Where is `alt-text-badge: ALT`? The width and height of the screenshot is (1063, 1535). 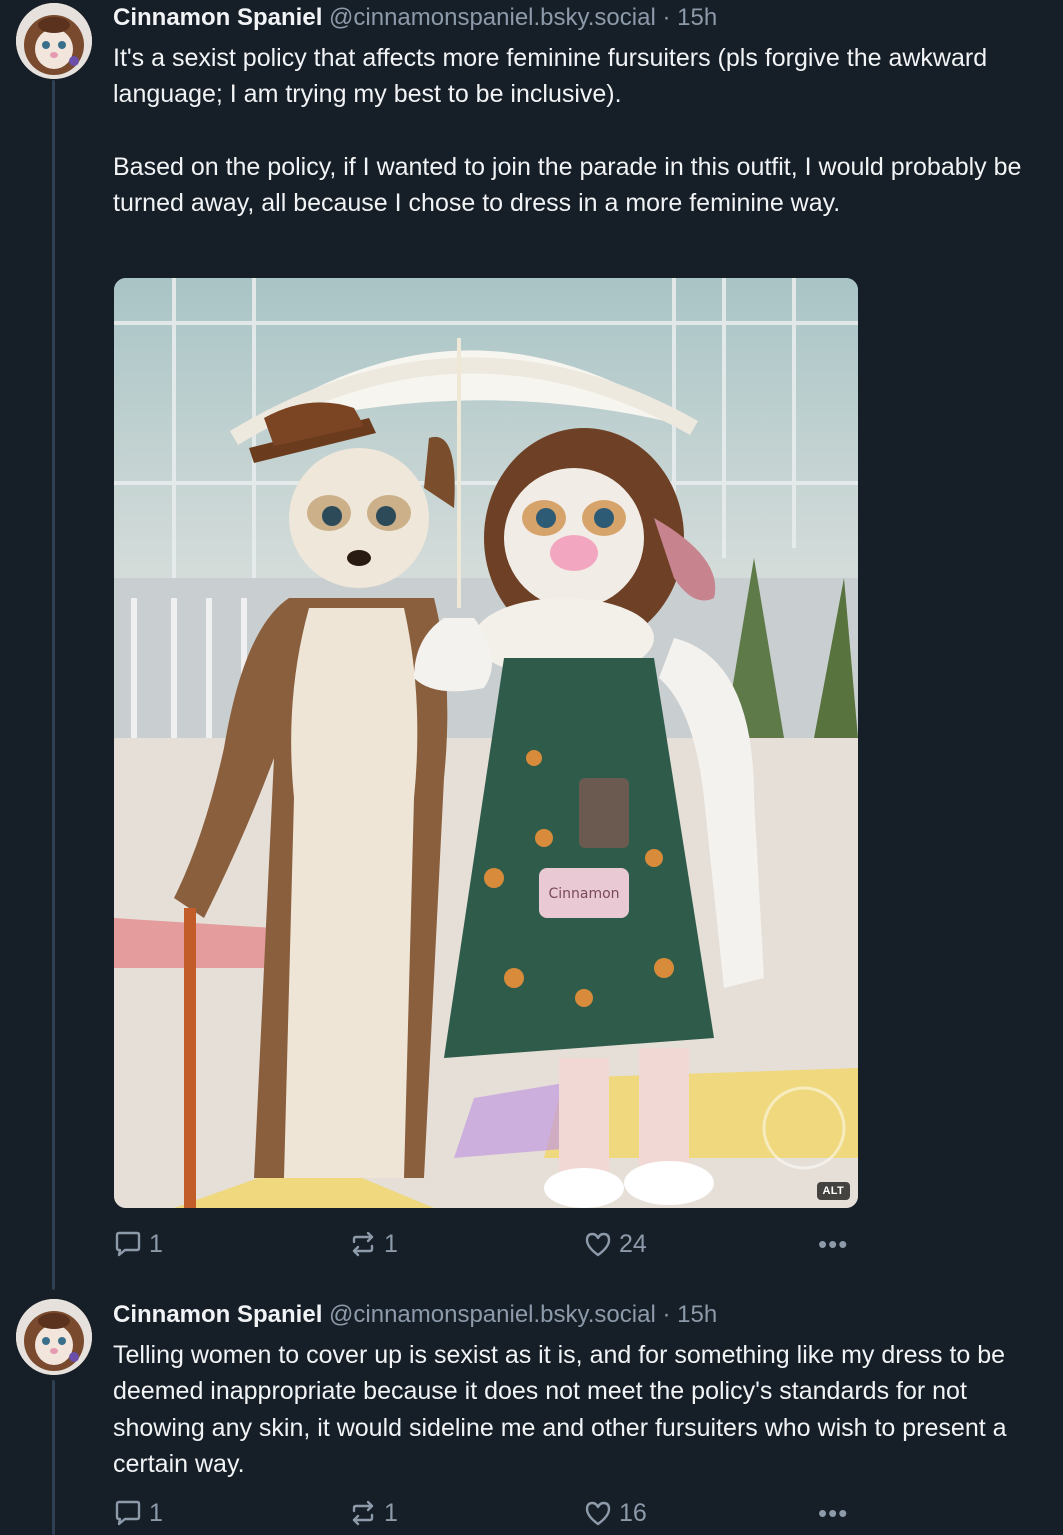 alt-text-badge: ALT is located at coordinates (833, 1191).